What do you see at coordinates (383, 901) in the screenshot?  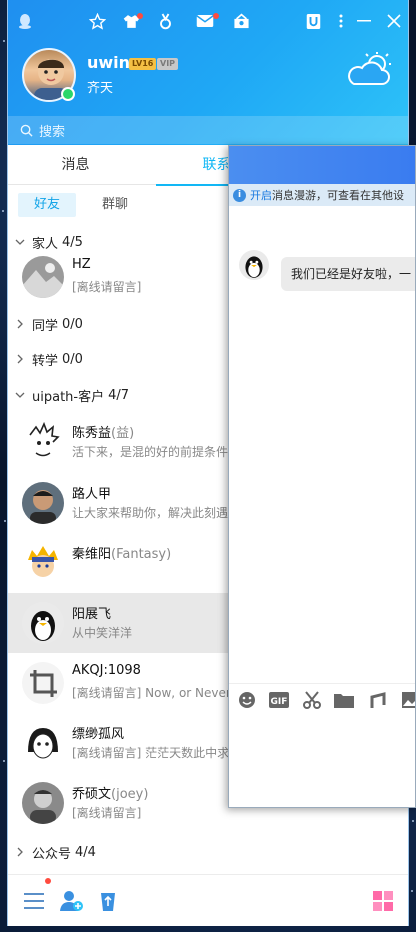 I see `app-grid-icon` at bounding box center [383, 901].